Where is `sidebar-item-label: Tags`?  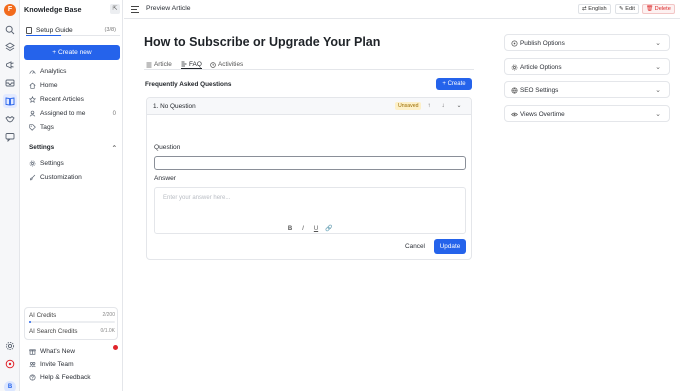
sidebar-item-label: Tags is located at coordinates (47, 127).